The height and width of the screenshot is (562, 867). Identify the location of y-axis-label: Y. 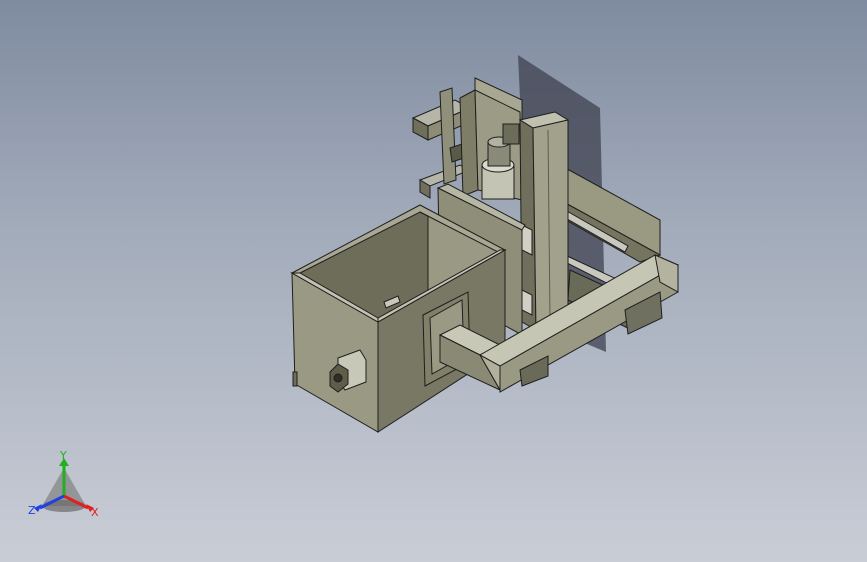
(63, 455).